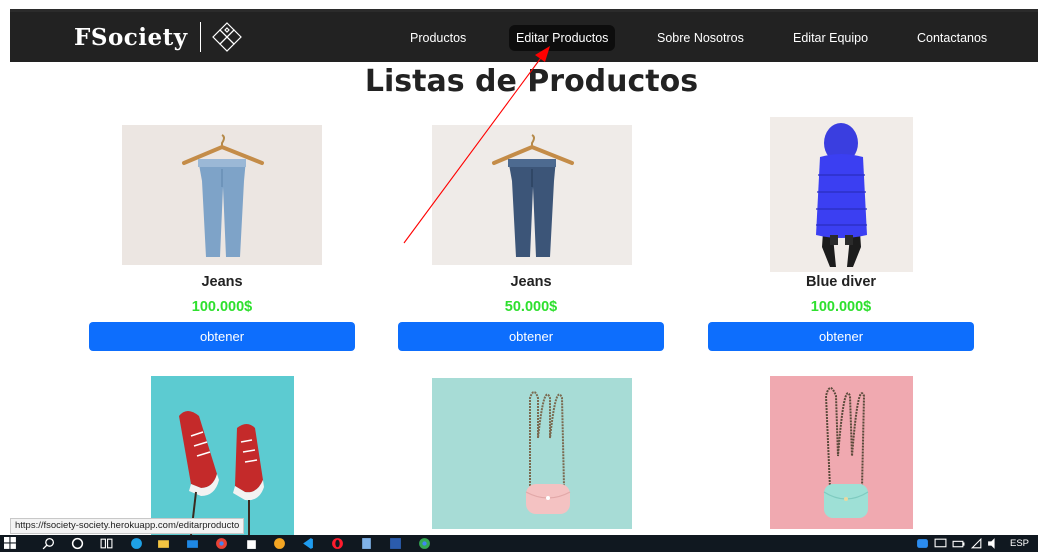 The width and height of the screenshot is (1038, 552). I want to click on store-icon, so click(251, 543).